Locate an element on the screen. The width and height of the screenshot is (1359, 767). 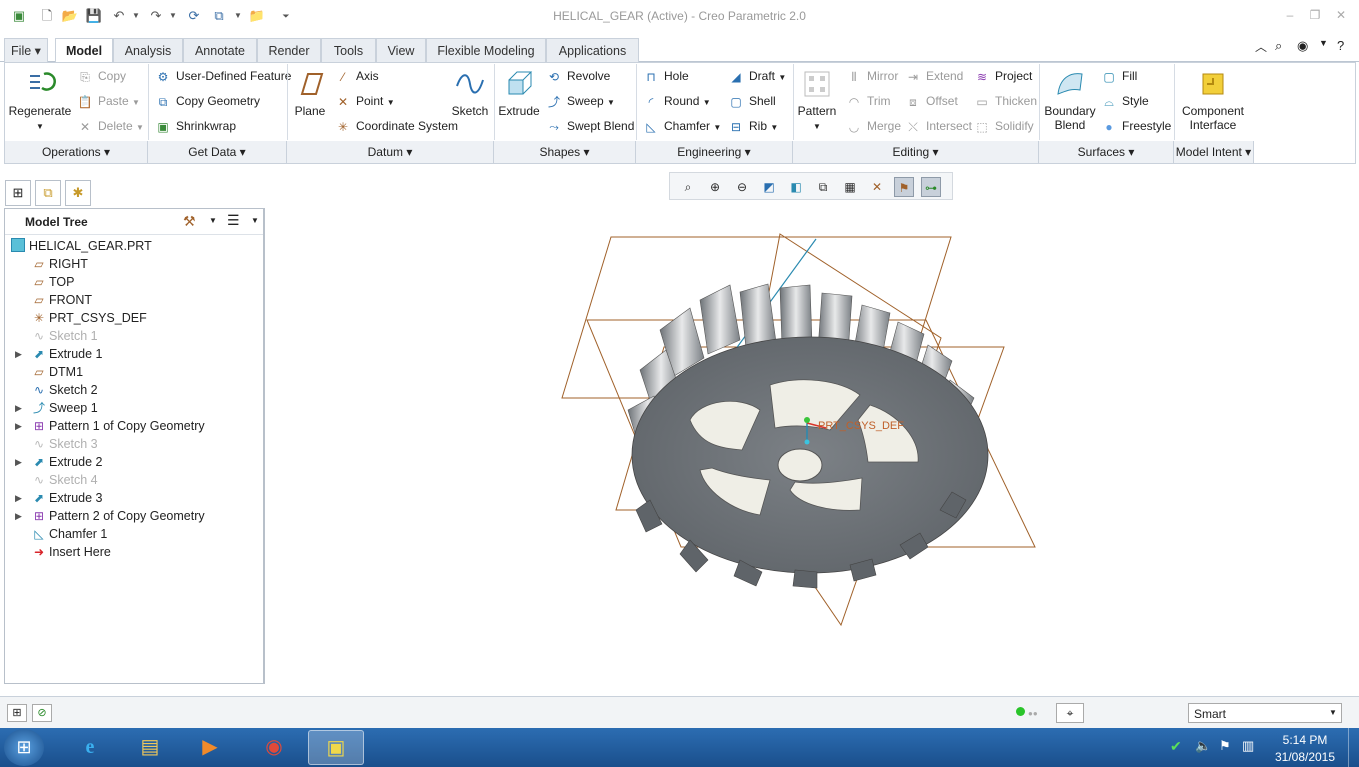
tree-item: ◺ Chamfer 1 is located at coordinates (134, 534).